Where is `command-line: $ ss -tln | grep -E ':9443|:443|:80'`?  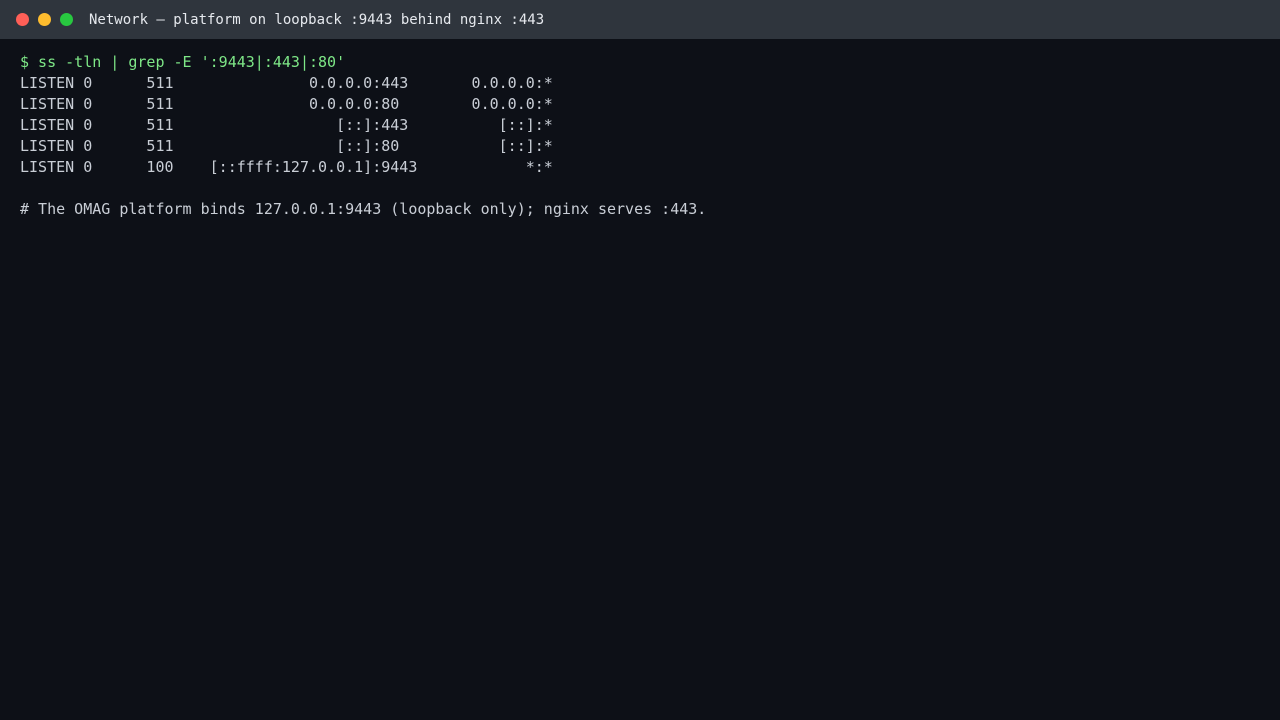
command-line: $ ss -tln | grep -E ':9443|:443|:80' is located at coordinates (183, 62).